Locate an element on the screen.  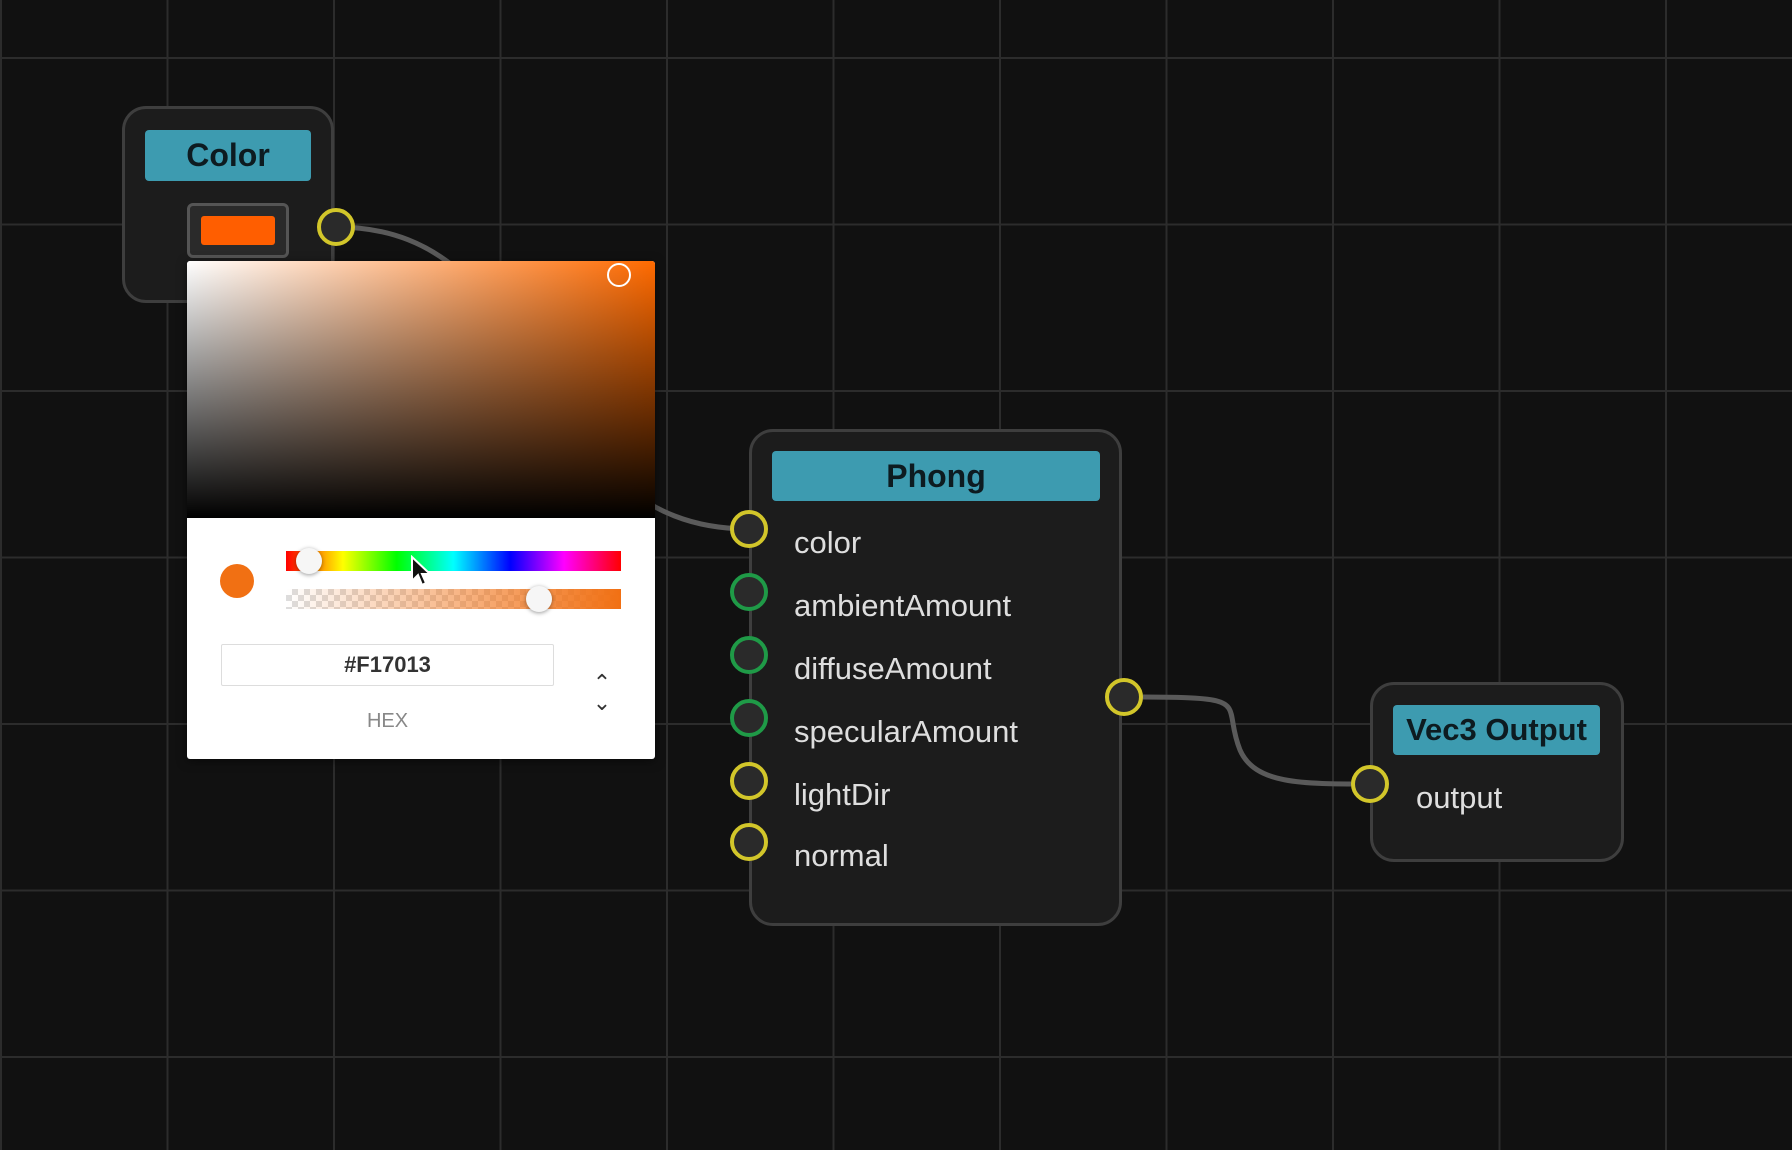
phong-input-port-lightDir is located at coordinates (749, 781).